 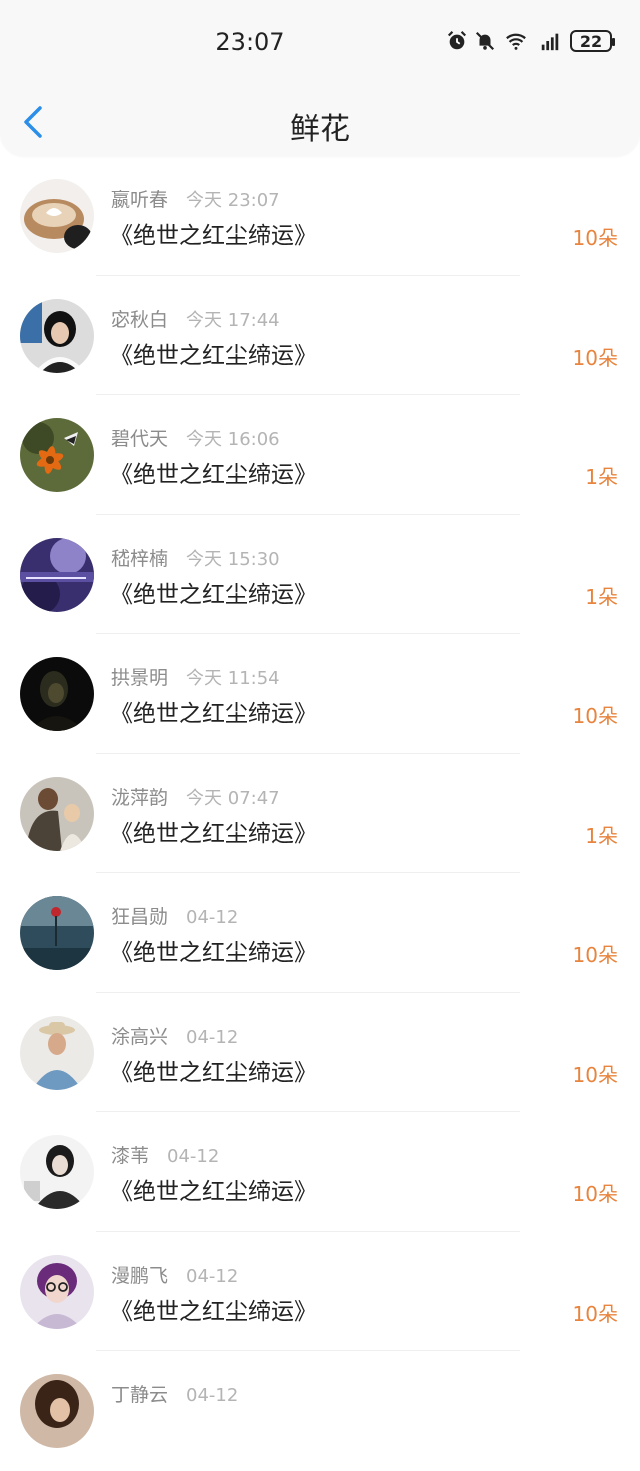 What do you see at coordinates (250, 42) in the screenshot?
I see `status-time: 23:07` at bounding box center [250, 42].